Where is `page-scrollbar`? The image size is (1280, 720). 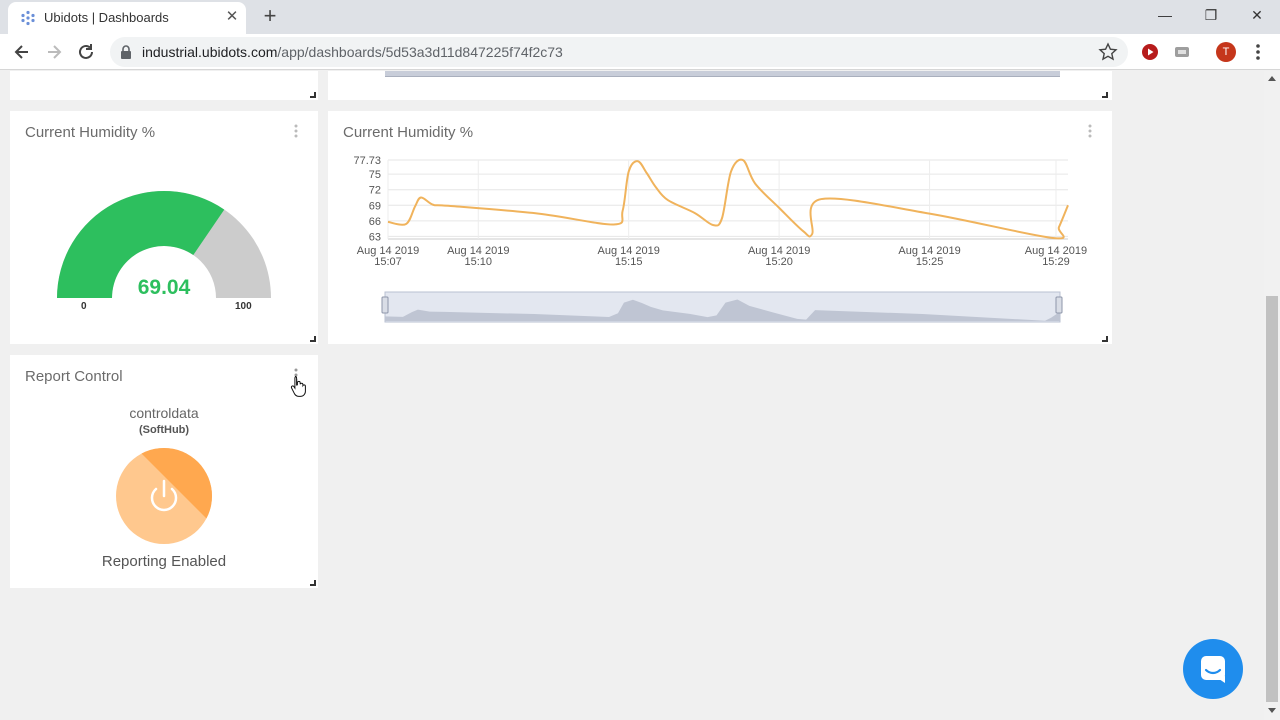 page-scrollbar is located at coordinates (1272, 395).